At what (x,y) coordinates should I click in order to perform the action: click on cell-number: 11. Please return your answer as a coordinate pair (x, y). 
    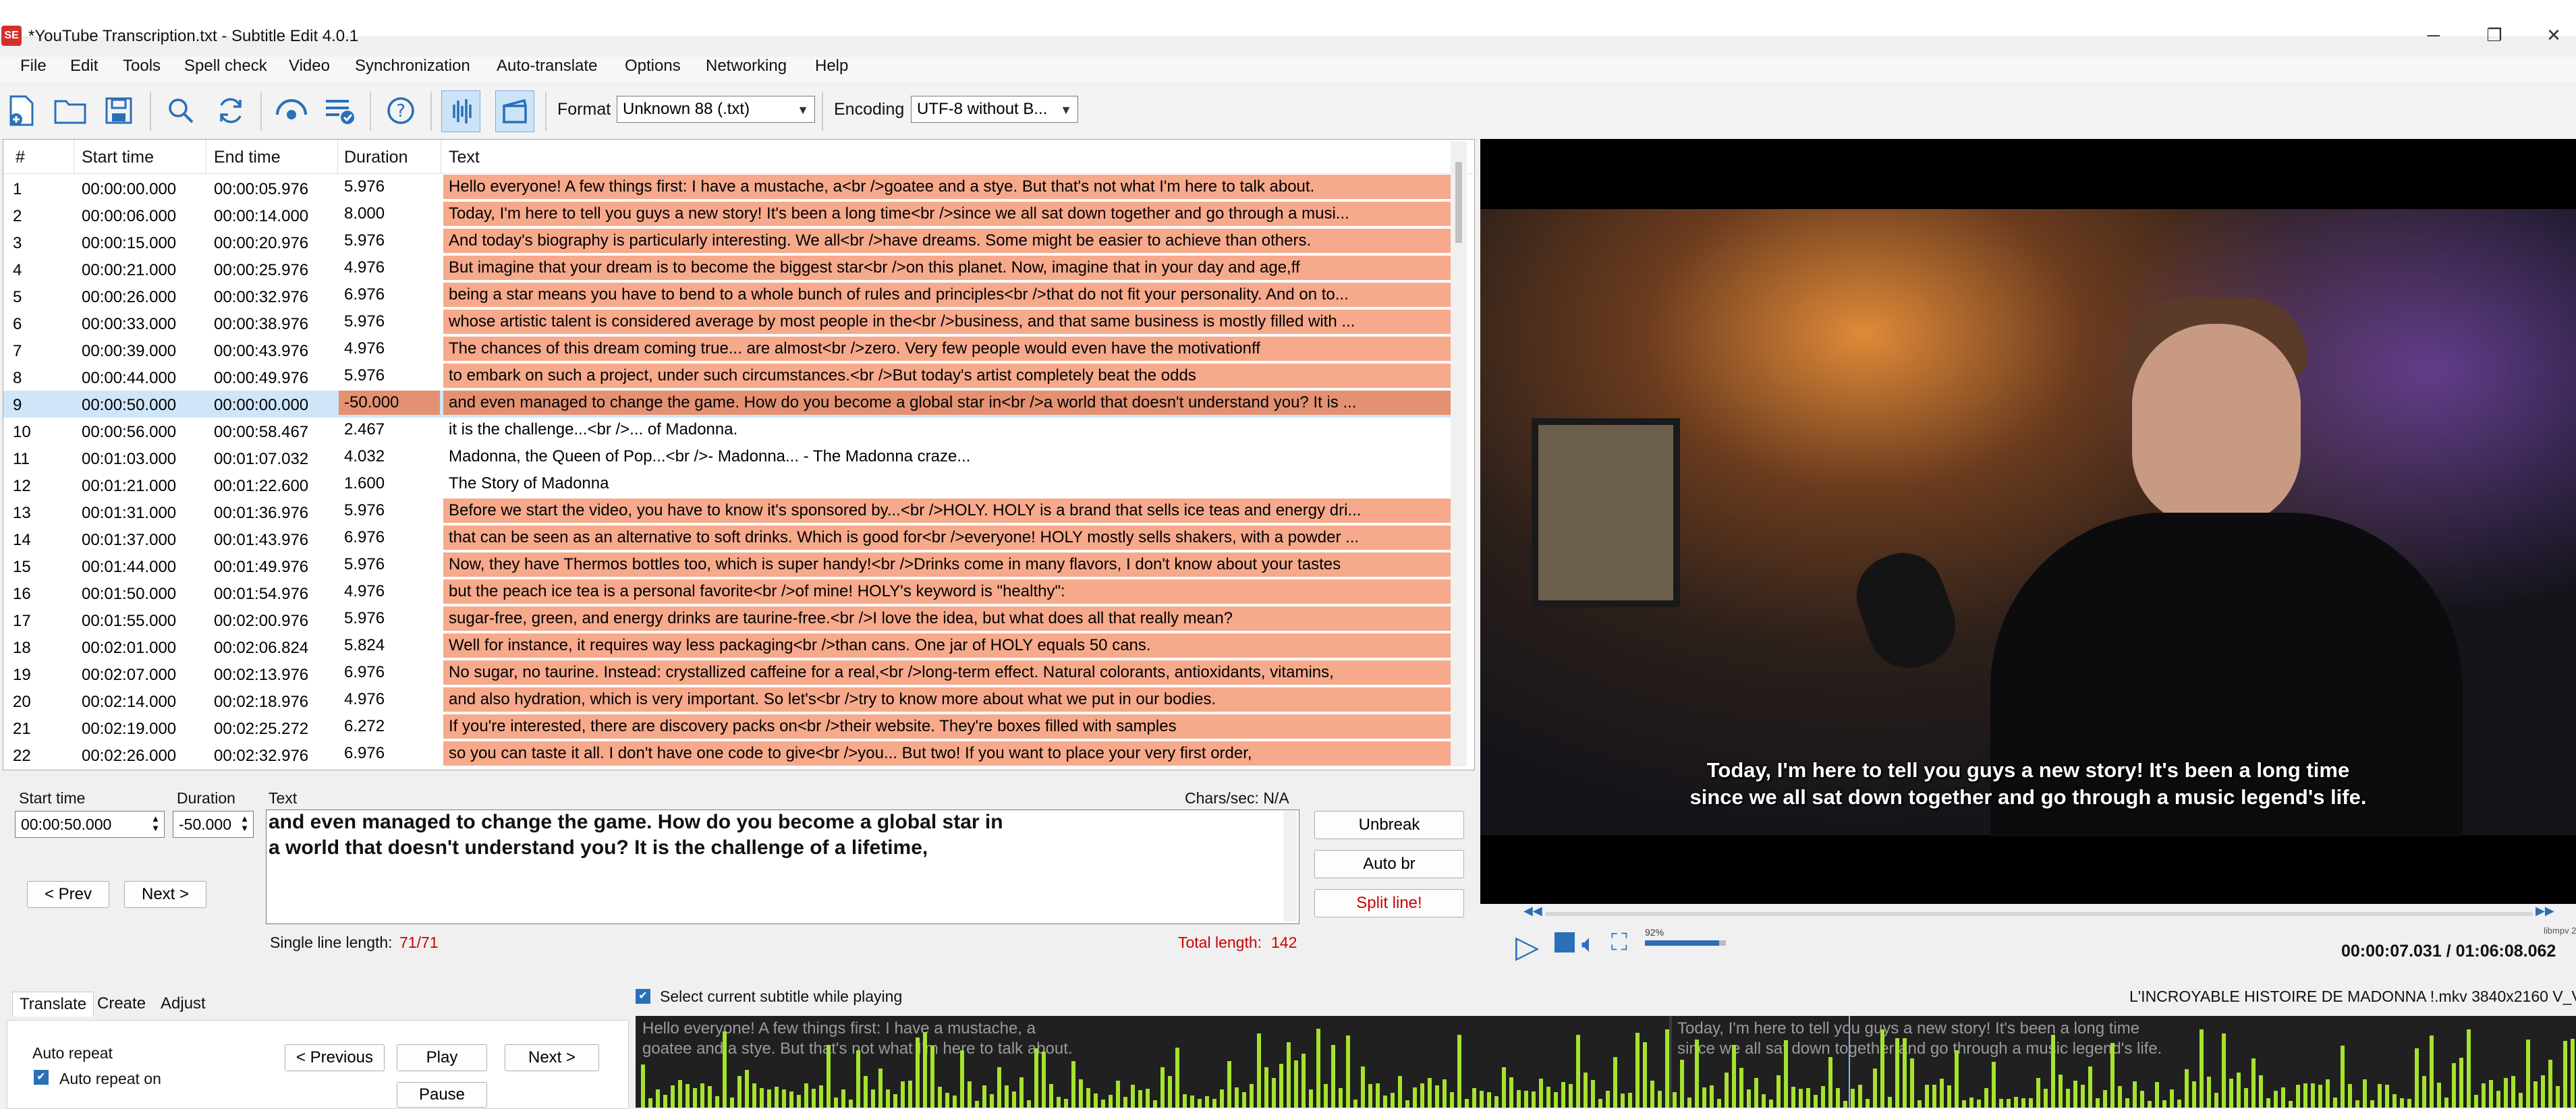
    Looking at the image, I should click on (21, 459).